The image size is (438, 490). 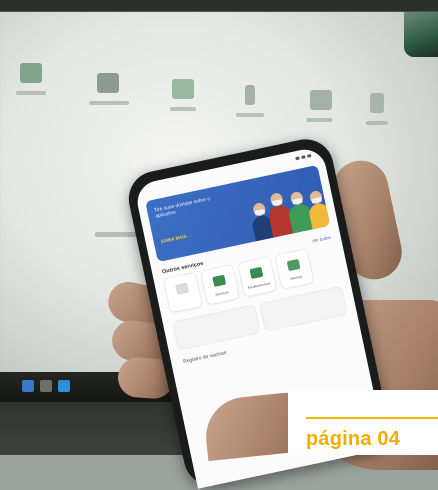 I want to click on vaccine-icon, so click(x=293, y=265).